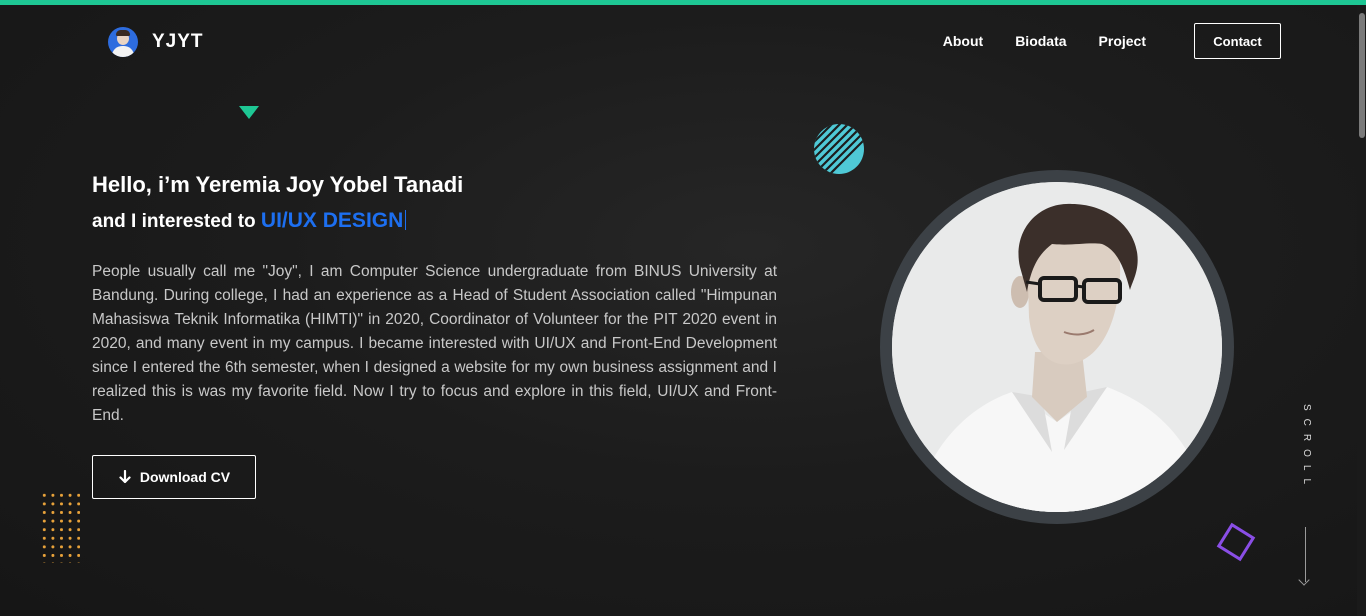 This screenshot has height=616, width=1366. What do you see at coordinates (434, 221) in the screenshot?
I see `hero-interest: and I interested to UI/UX DESIGN` at bounding box center [434, 221].